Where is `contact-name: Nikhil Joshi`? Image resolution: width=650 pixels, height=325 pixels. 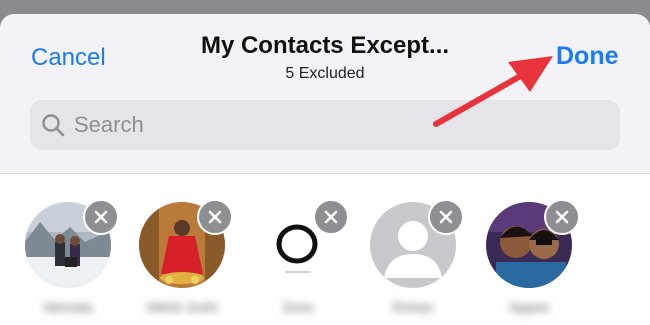 contact-name: Nikhil Joshi is located at coordinates (182, 307).